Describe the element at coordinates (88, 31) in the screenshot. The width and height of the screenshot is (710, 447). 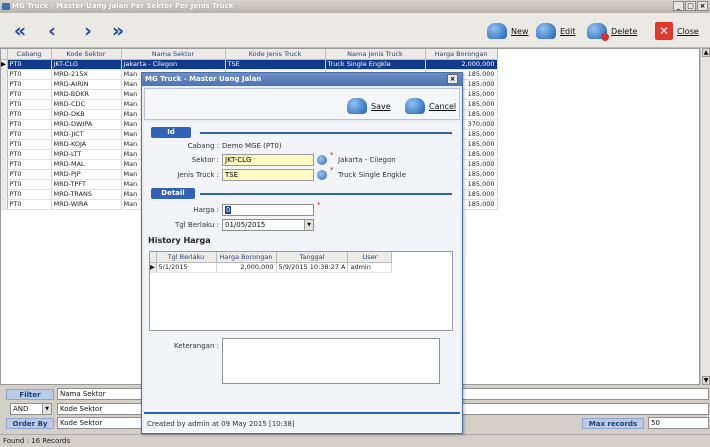
I see `next-record-button: ›` at that location.